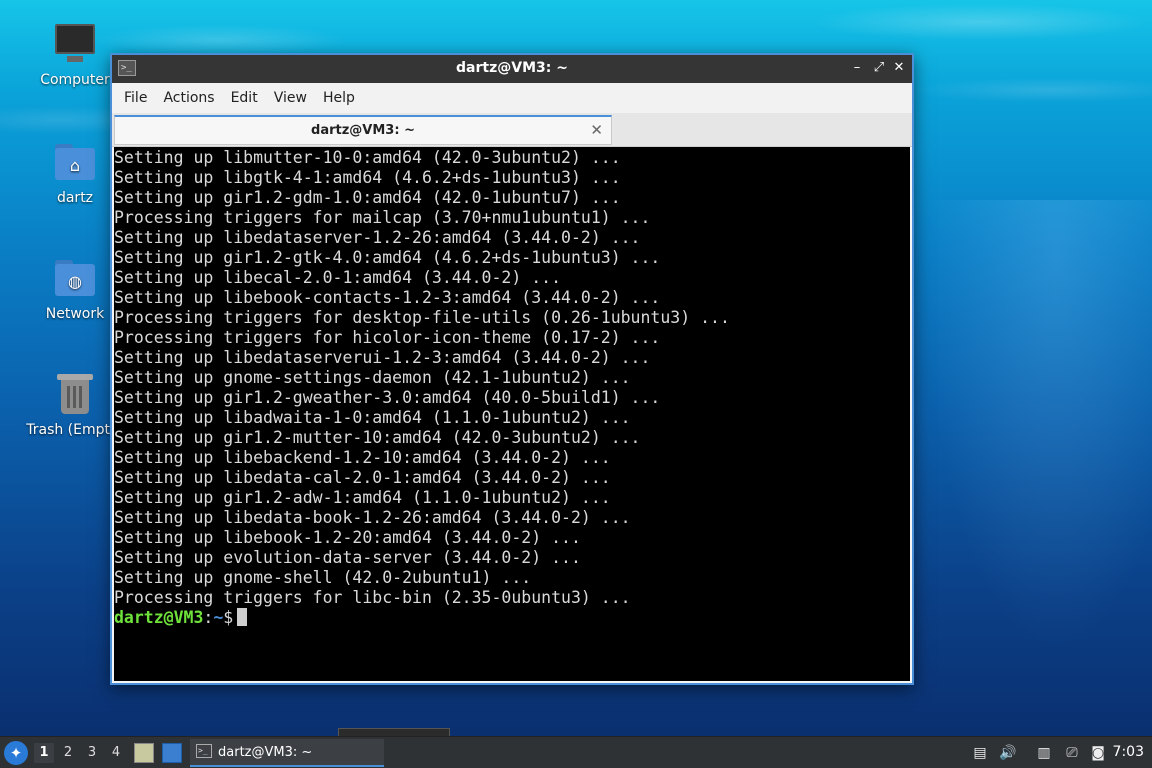  What do you see at coordinates (242, 617) in the screenshot?
I see `terminal-cursor` at bounding box center [242, 617].